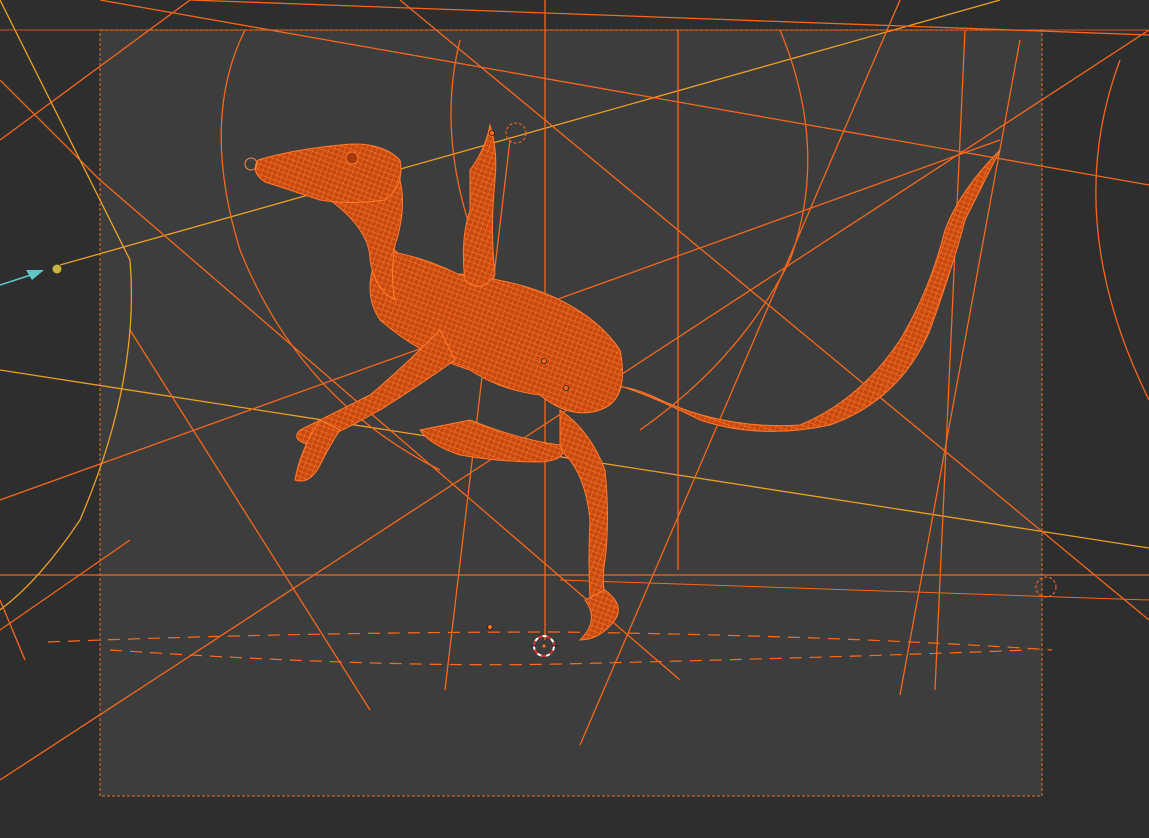 This screenshot has height=838, width=1149. I want to click on light-handle, so click(31, 275).